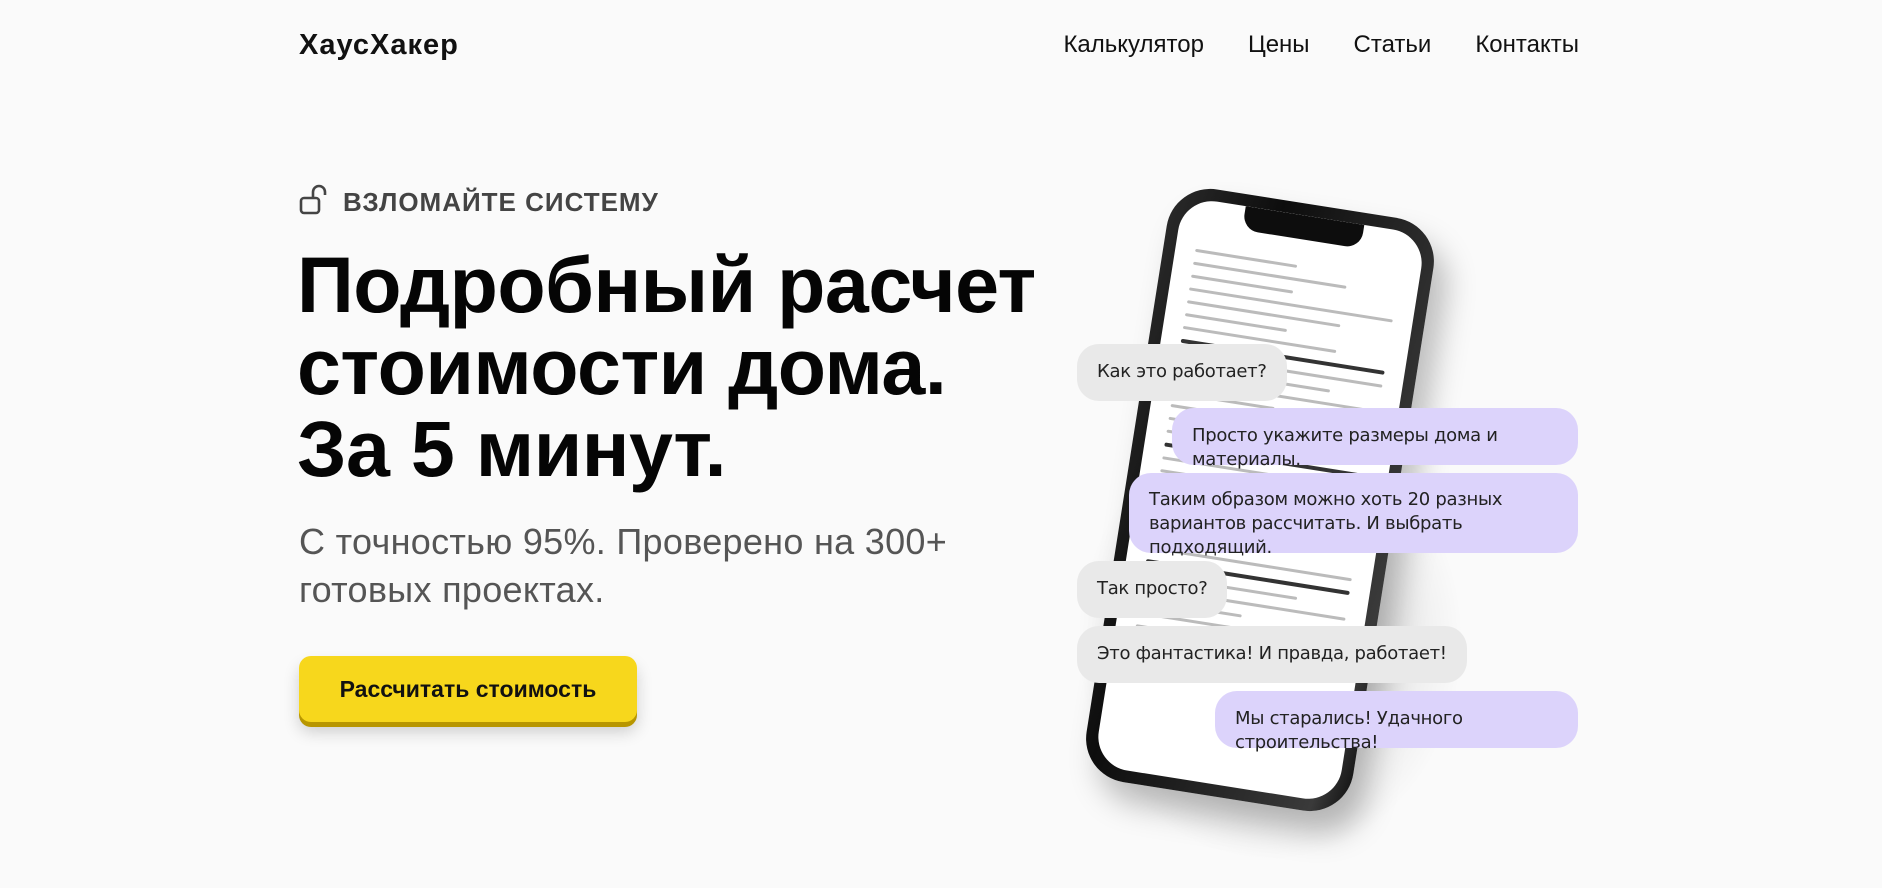 Image resolution: width=1882 pixels, height=888 pixels. What do you see at coordinates (314, 202) in the screenshot?
I see `unlocked-lock-icon` at bounding box center [314, 202].